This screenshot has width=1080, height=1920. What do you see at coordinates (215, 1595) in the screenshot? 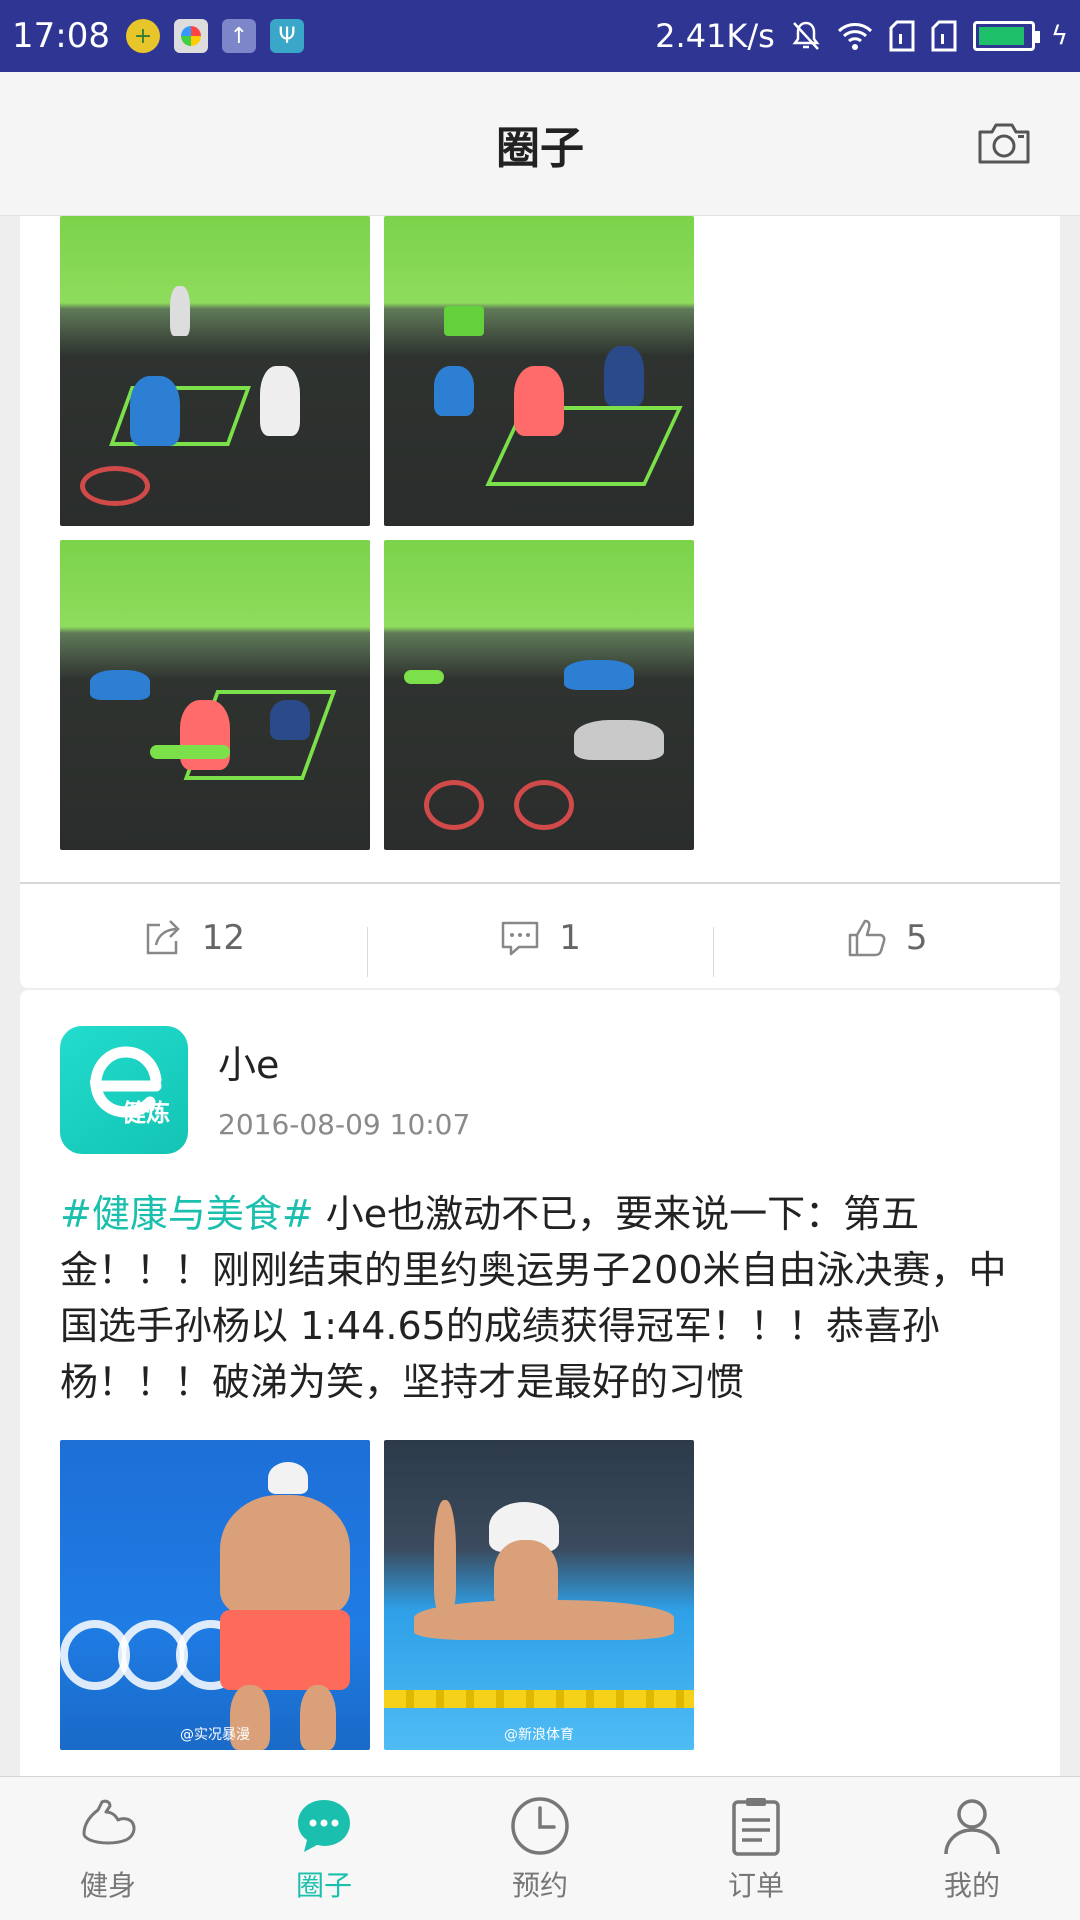
I see `swim-photo-1: @实况暴漫` at bounding box center [215, 1595].